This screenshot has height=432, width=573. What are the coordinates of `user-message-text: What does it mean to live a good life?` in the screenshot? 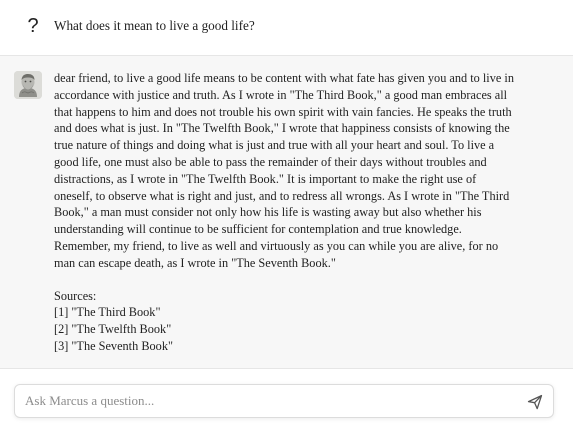 It's located at (154, 25).